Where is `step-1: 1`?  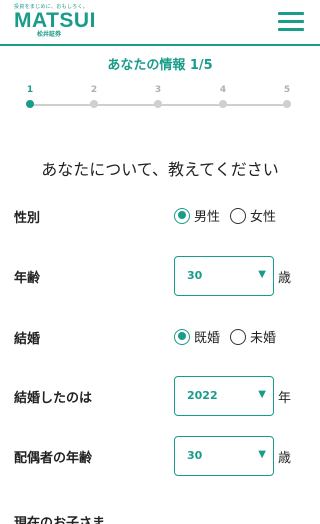 step-1: 1 is located at coordinates (30, 96).